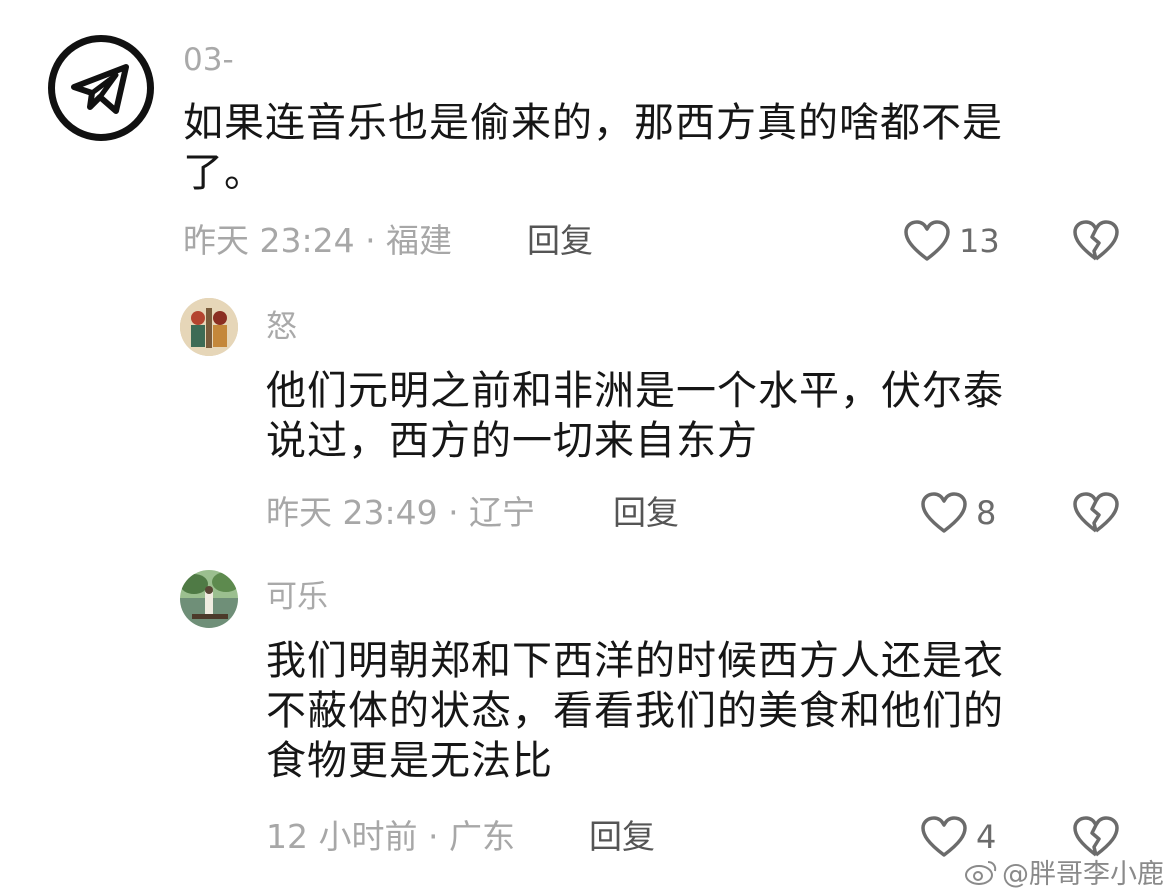 The width and height of the screenshot is (1170, 893). I want to click on like-count: 4, so click(986, 837).